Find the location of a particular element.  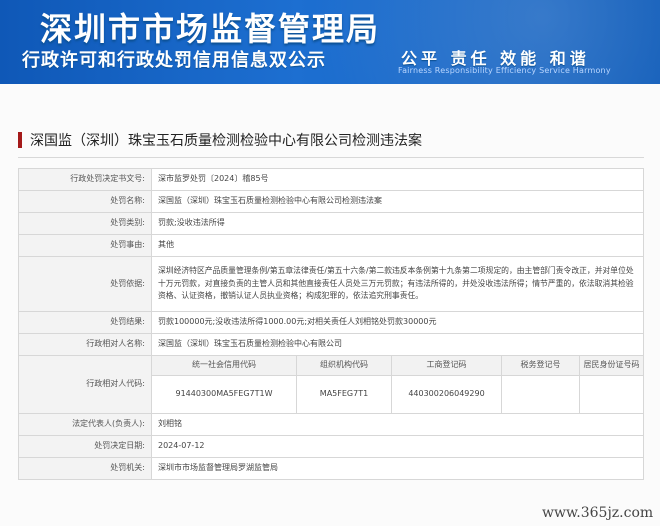

penalty-result-label: 处罚结果: is located at coordinates (85, 322).